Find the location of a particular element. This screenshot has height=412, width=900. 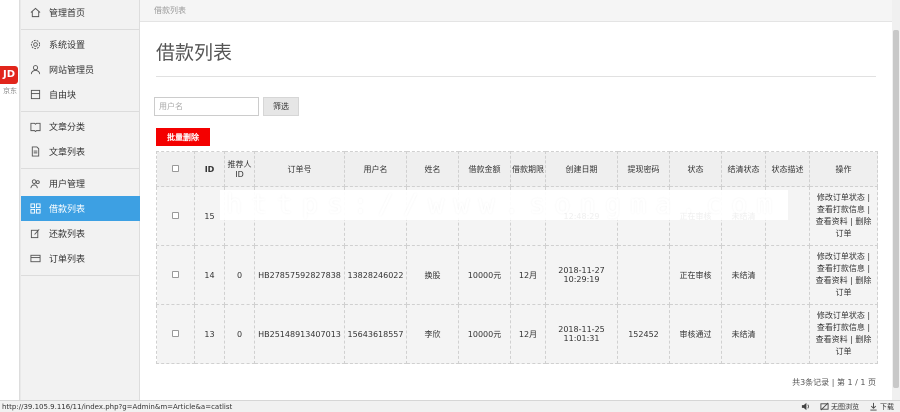

cell-id: 13 is located at coordinates (209, 334).